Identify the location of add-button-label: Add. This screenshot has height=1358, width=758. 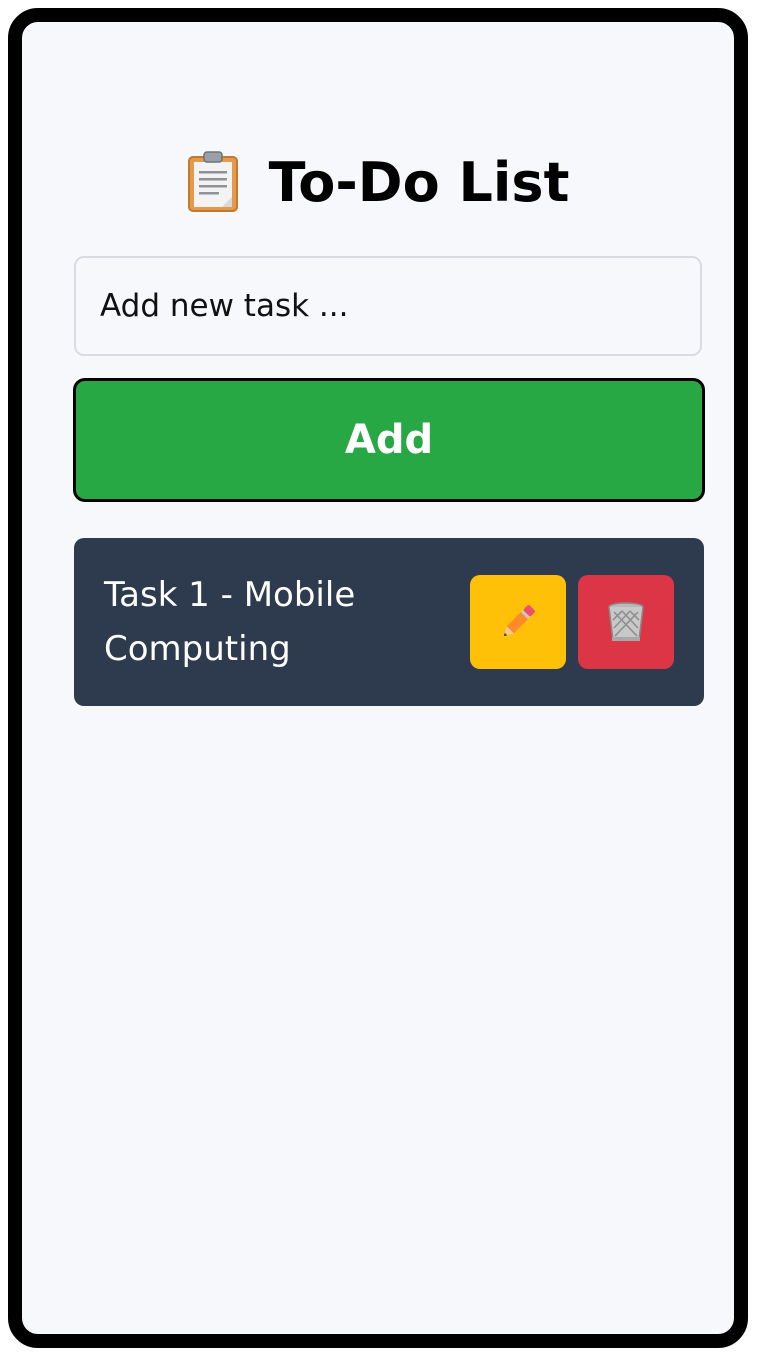
(389, 440).